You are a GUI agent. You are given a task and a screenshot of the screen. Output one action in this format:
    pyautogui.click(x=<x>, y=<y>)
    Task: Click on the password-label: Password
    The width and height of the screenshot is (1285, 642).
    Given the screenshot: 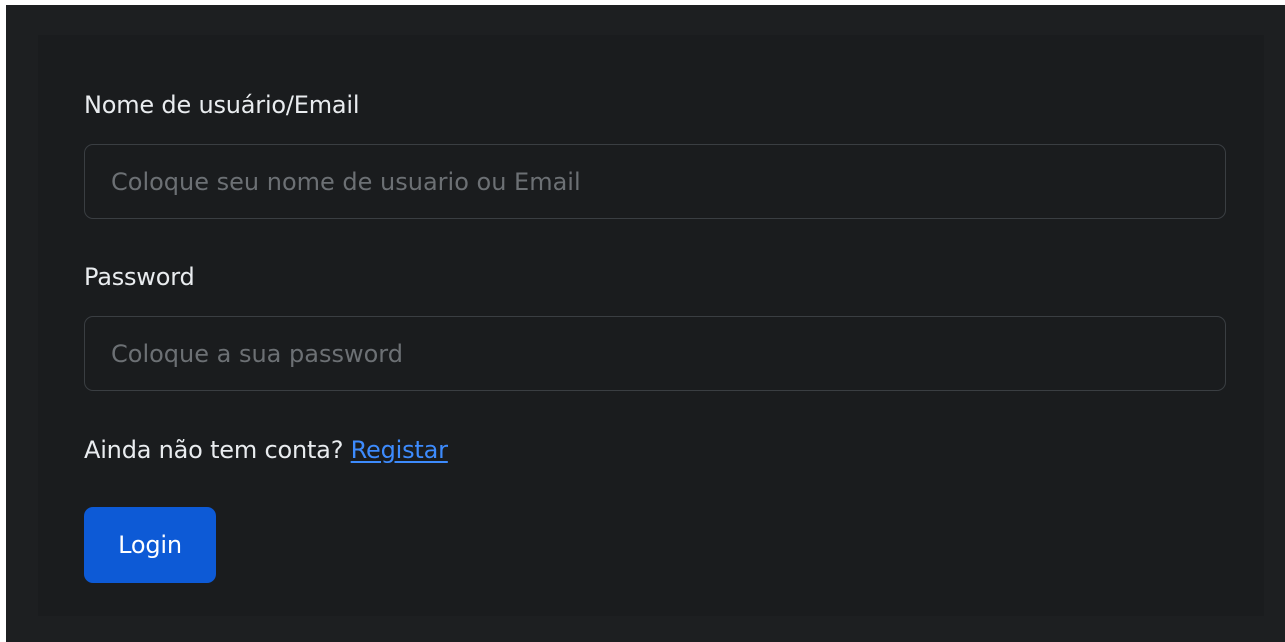 What is the action you would take?
    pyautogui.click(x=139, y=277)
    